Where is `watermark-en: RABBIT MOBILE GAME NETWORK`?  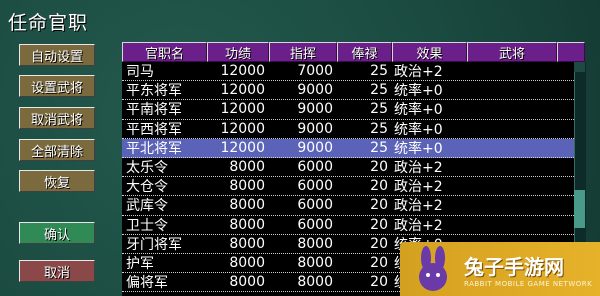 watermark-en: RABBIT MOBILE GAME NETWORK is located at coordinates (528, 283).